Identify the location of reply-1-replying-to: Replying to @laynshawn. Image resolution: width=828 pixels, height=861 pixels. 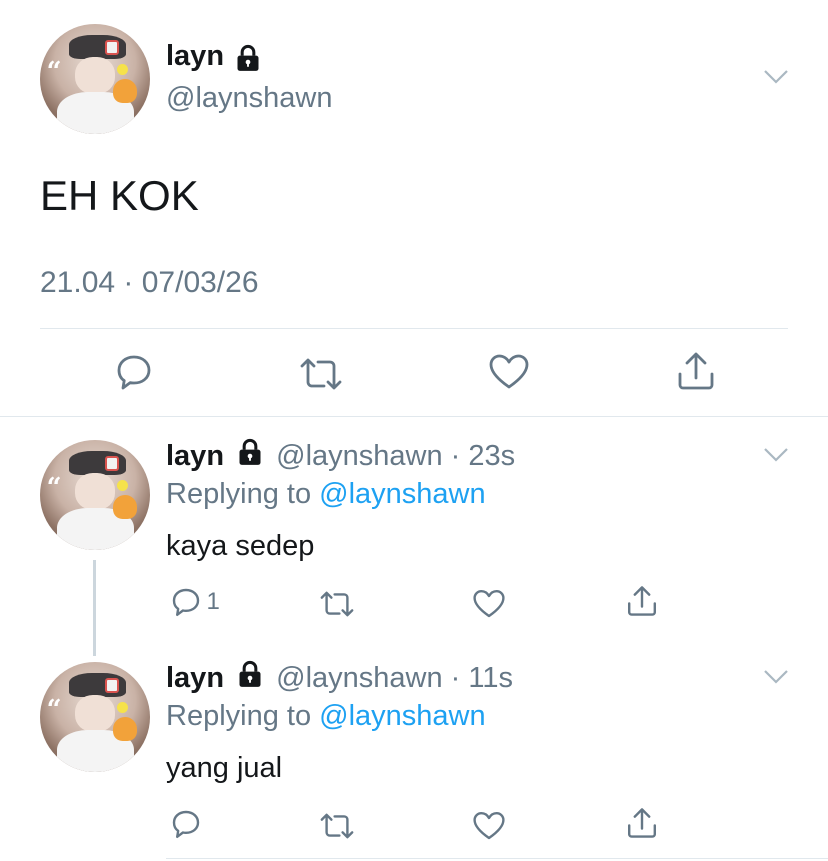
(326, 494).